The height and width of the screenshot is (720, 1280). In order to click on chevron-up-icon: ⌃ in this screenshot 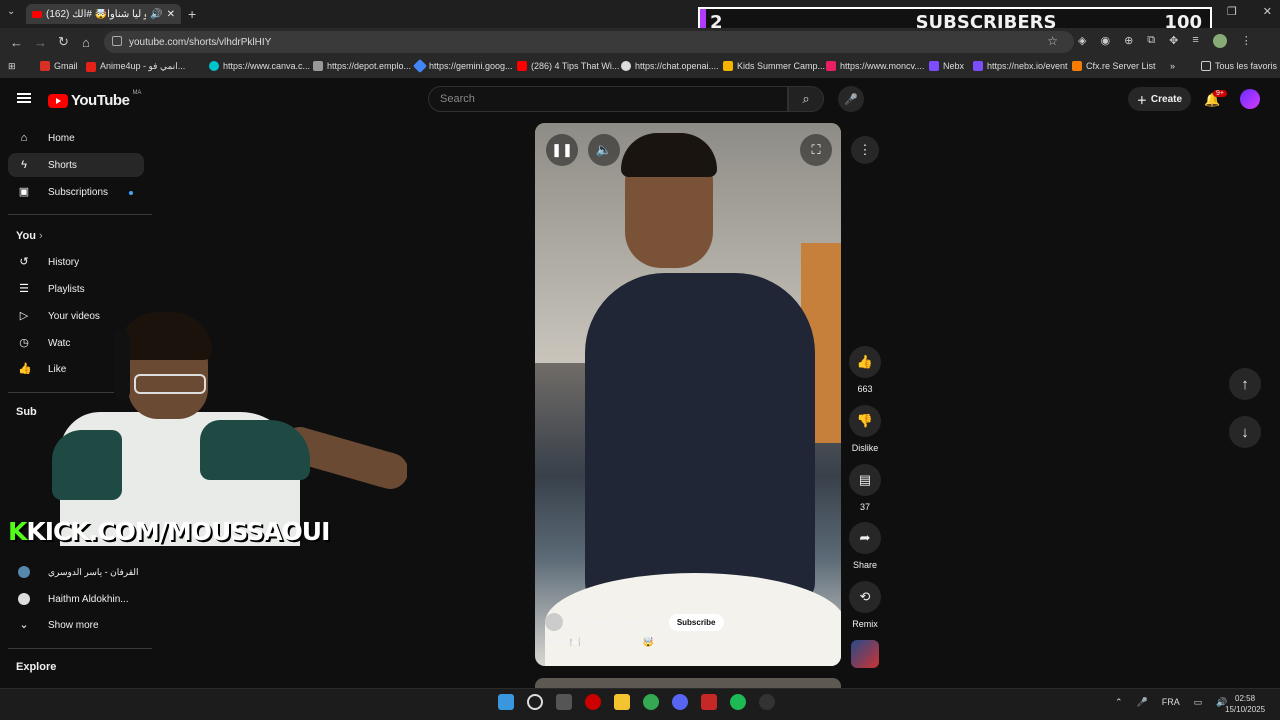, I will do `click(1119, 702)`.